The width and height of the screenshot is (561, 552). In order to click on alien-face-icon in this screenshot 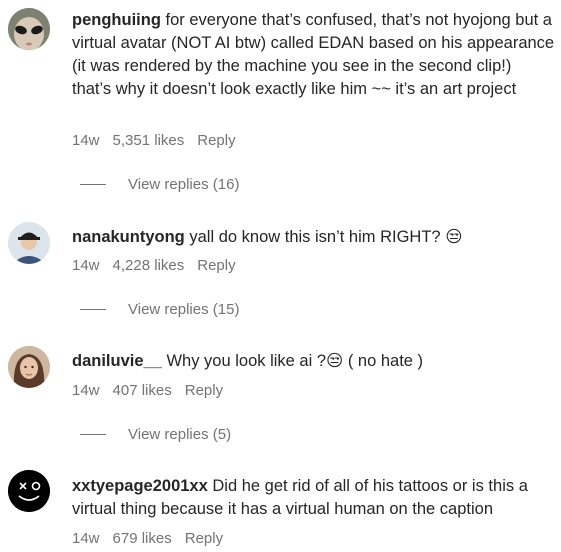, I will do `click(29, 29)`.